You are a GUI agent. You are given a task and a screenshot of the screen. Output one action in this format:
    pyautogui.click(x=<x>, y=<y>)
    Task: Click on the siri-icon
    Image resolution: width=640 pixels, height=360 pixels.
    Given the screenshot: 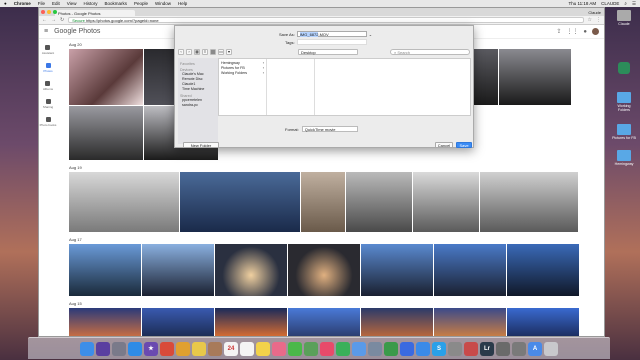 What is the action you would take?
    pyautogui.click(x=103, y=348)
    